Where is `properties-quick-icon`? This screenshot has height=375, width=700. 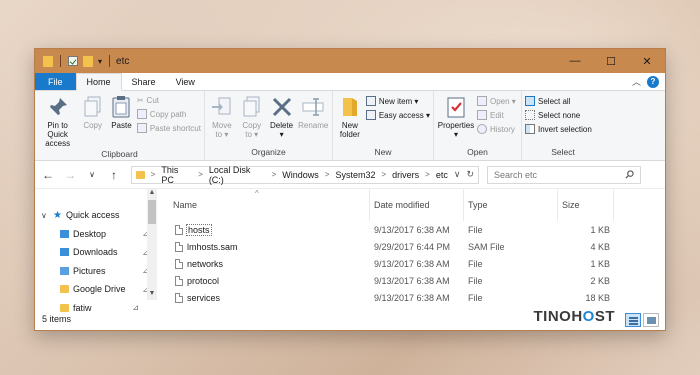 properties-quick-icon is located at coordinates (73, 61).